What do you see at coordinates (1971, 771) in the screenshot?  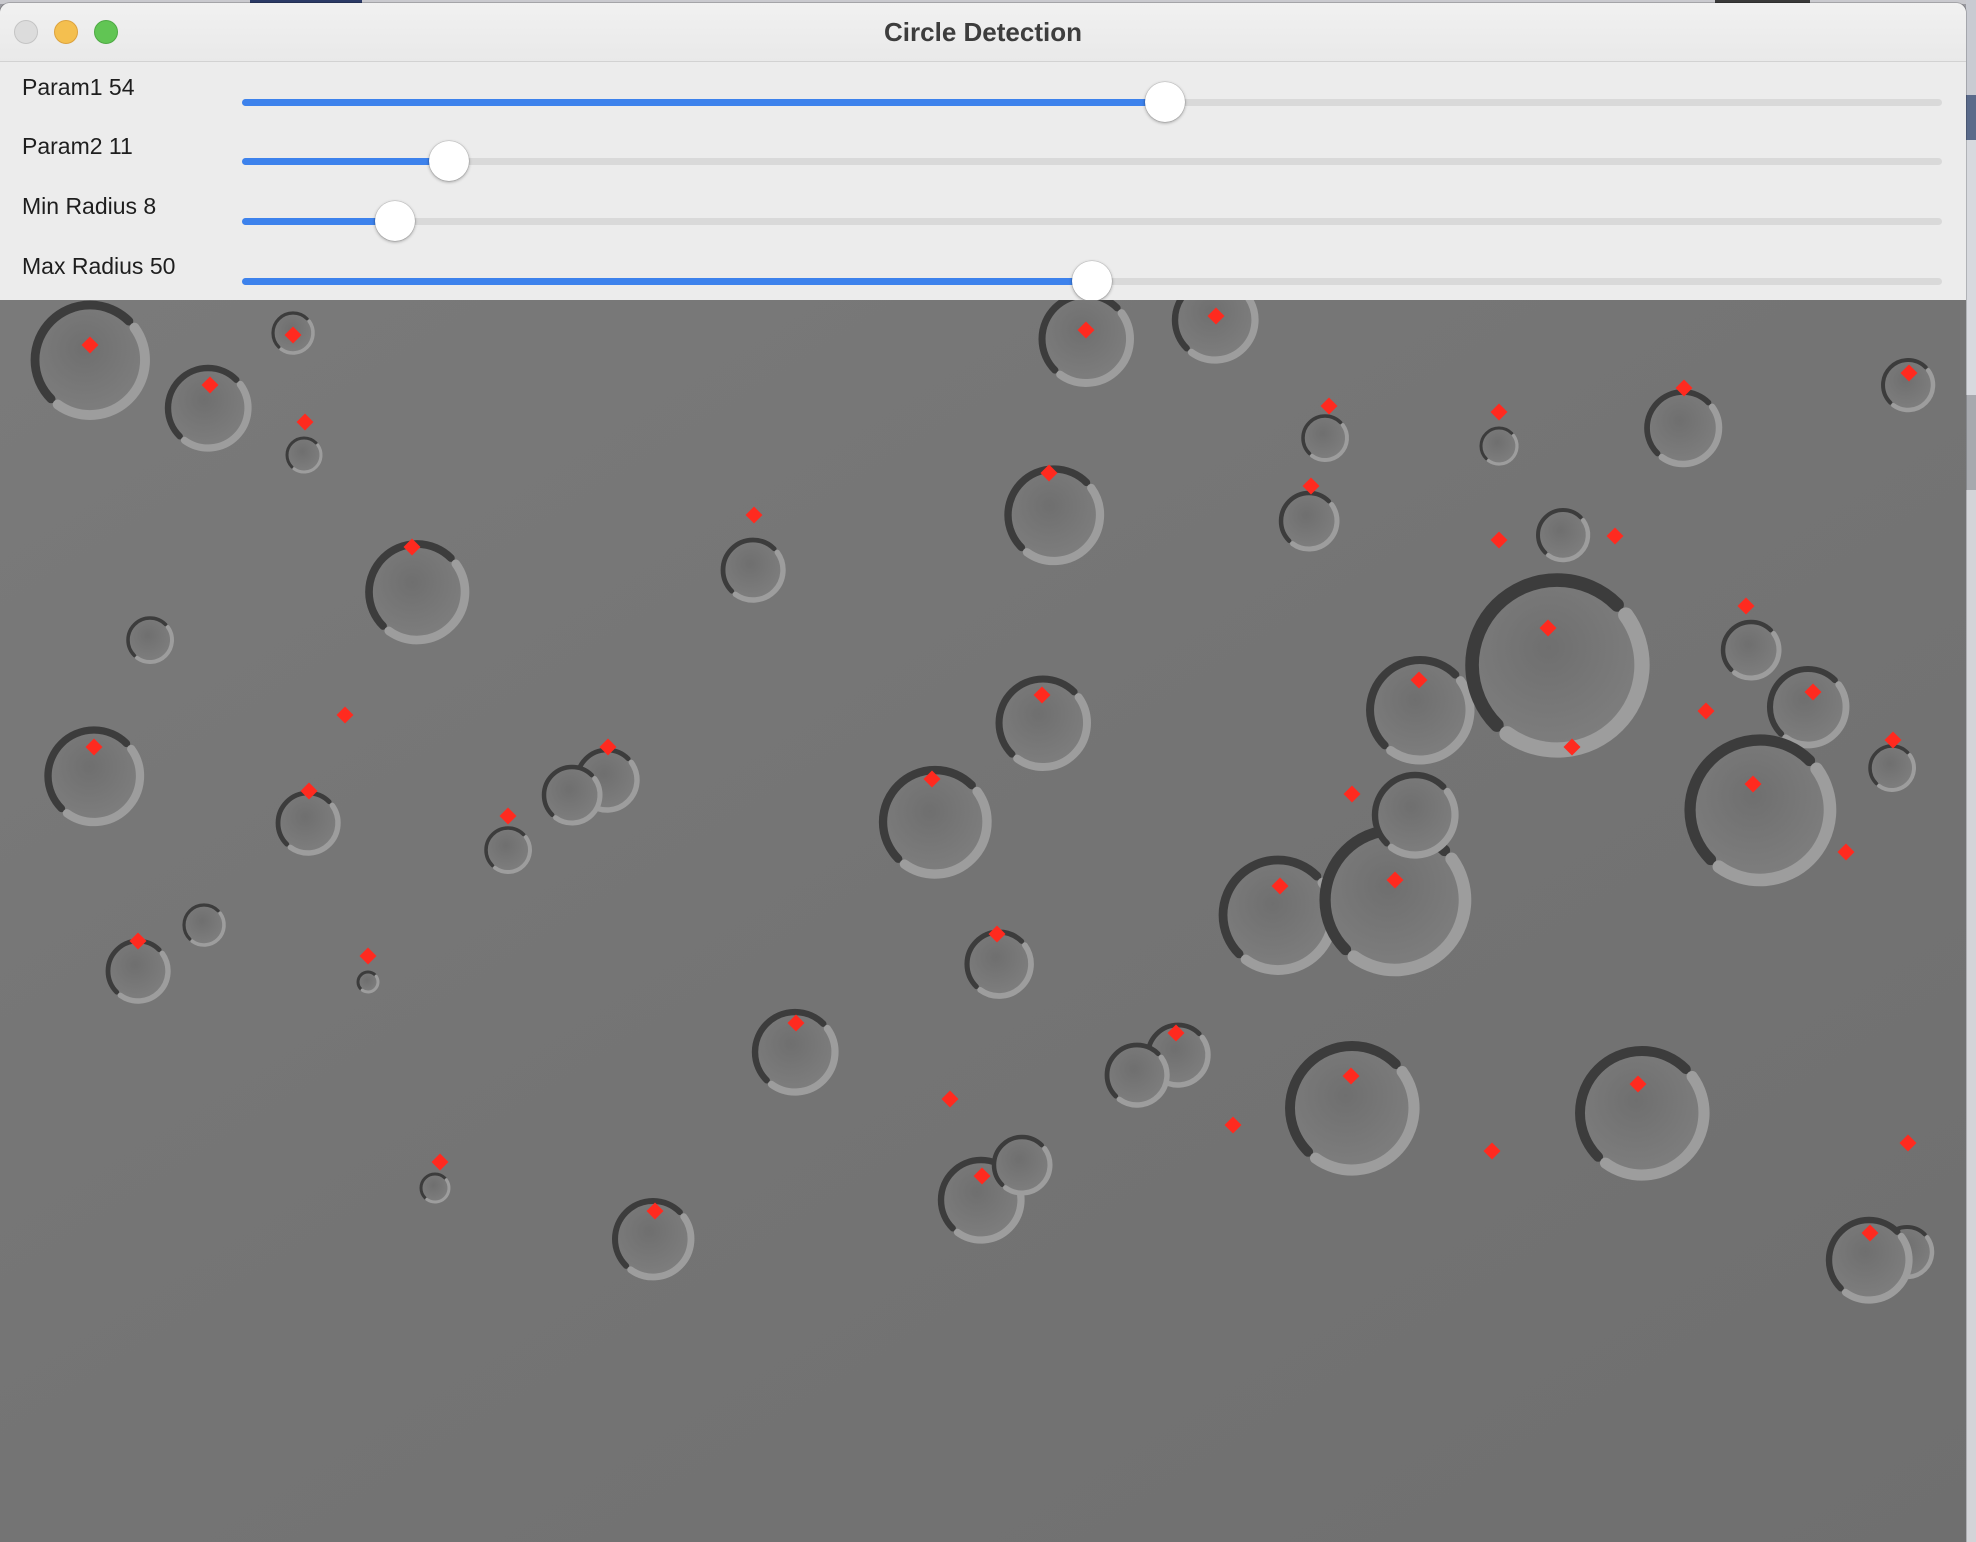 I see `background-window-edge` at bounding box center [1971, 771].